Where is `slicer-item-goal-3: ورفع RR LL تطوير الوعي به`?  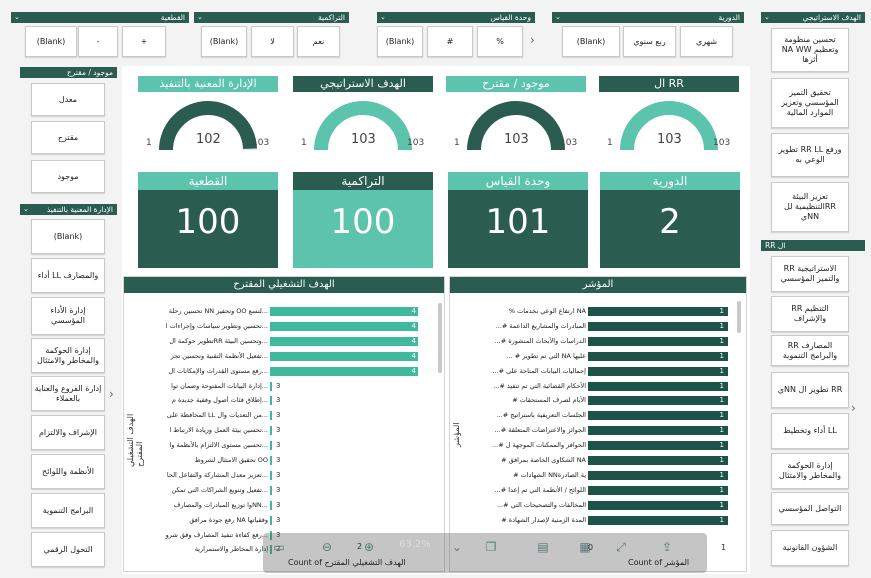 slicer-item-goal-3: ورفع RR LL تطوير الوعي به is located at coordinates (810, 155).